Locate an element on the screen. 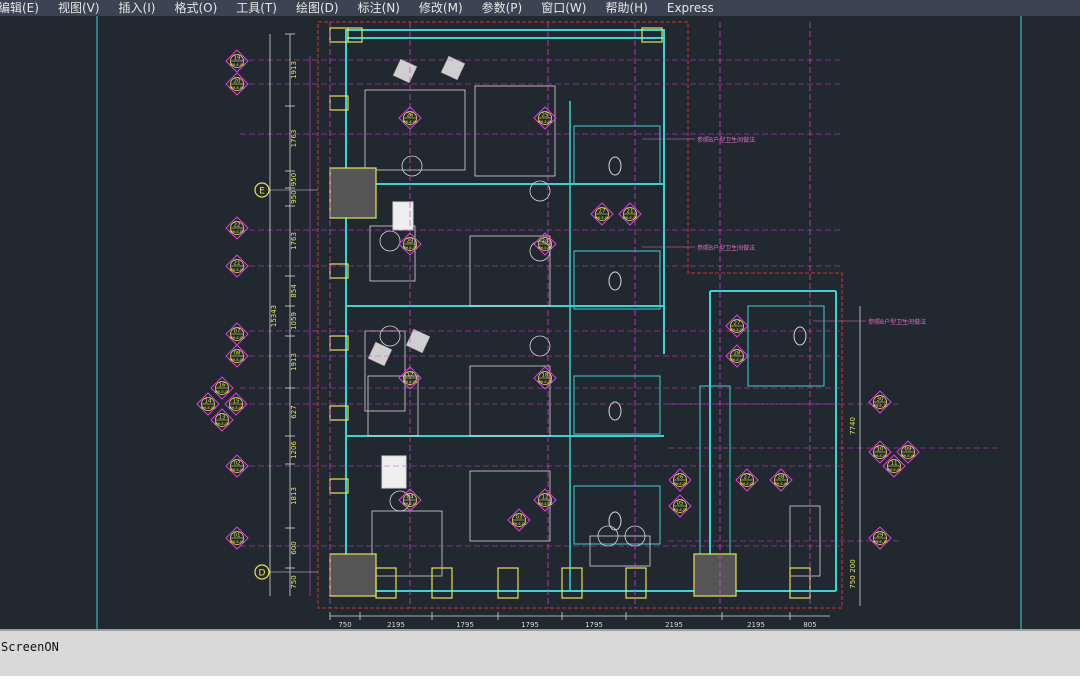  left-tag-6-code: MH-E-08 is located at coordinates (222, 392).